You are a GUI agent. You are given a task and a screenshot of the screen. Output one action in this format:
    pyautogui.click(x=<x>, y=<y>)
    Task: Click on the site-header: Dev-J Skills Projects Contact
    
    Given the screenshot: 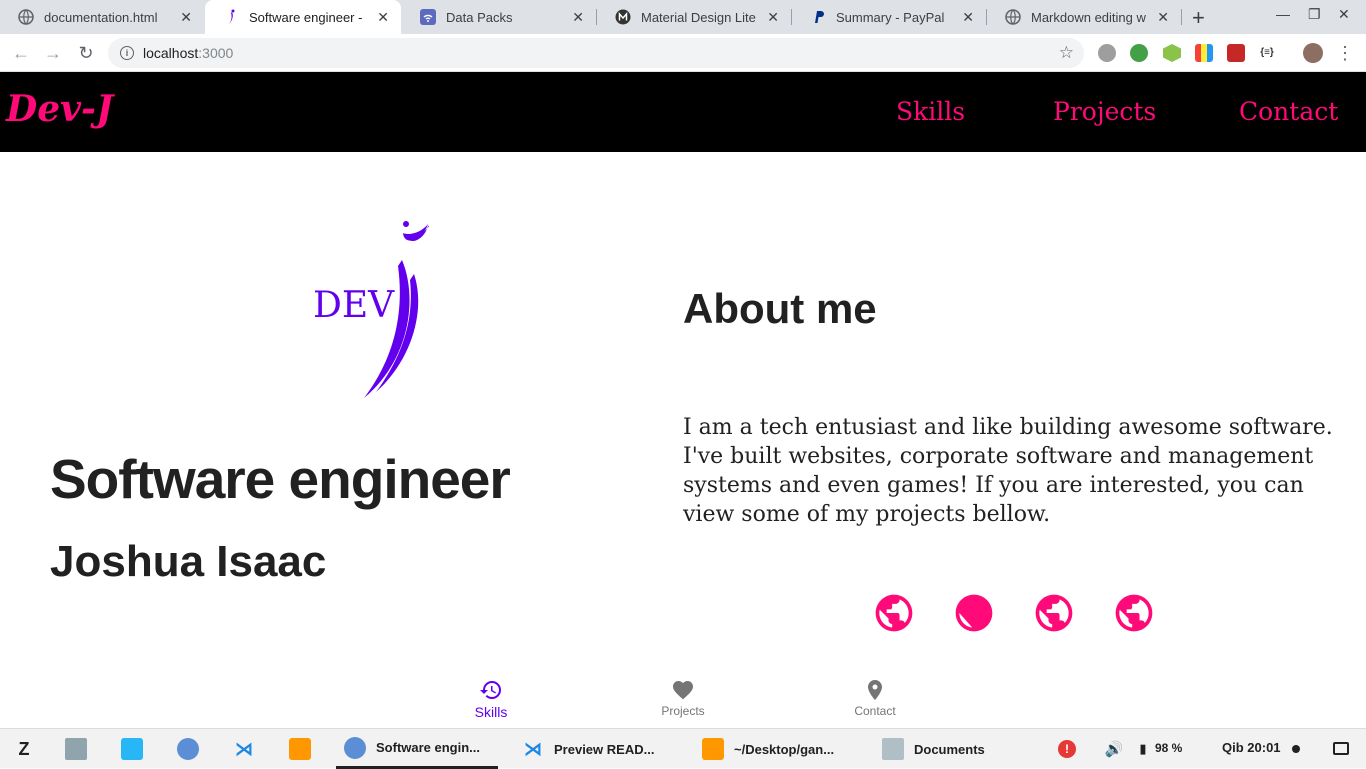 What is the action you would take?
    pyautogui.click(x=683, y=112)
    